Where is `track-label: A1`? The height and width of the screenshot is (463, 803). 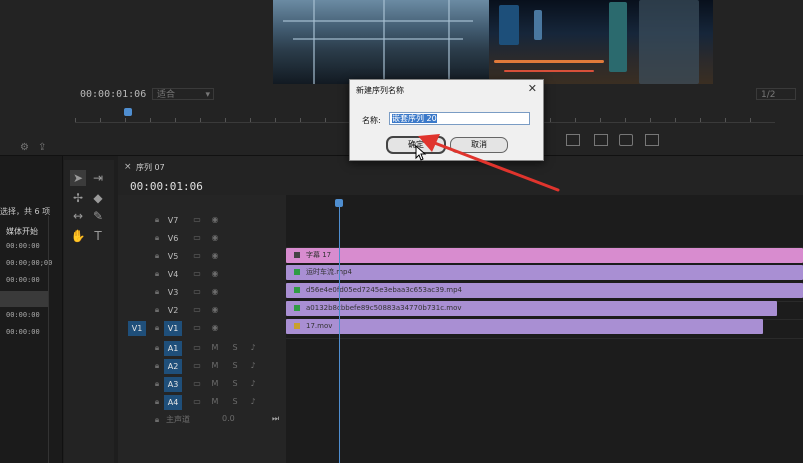 track-label: A1 is located at coordinates (173, 348).